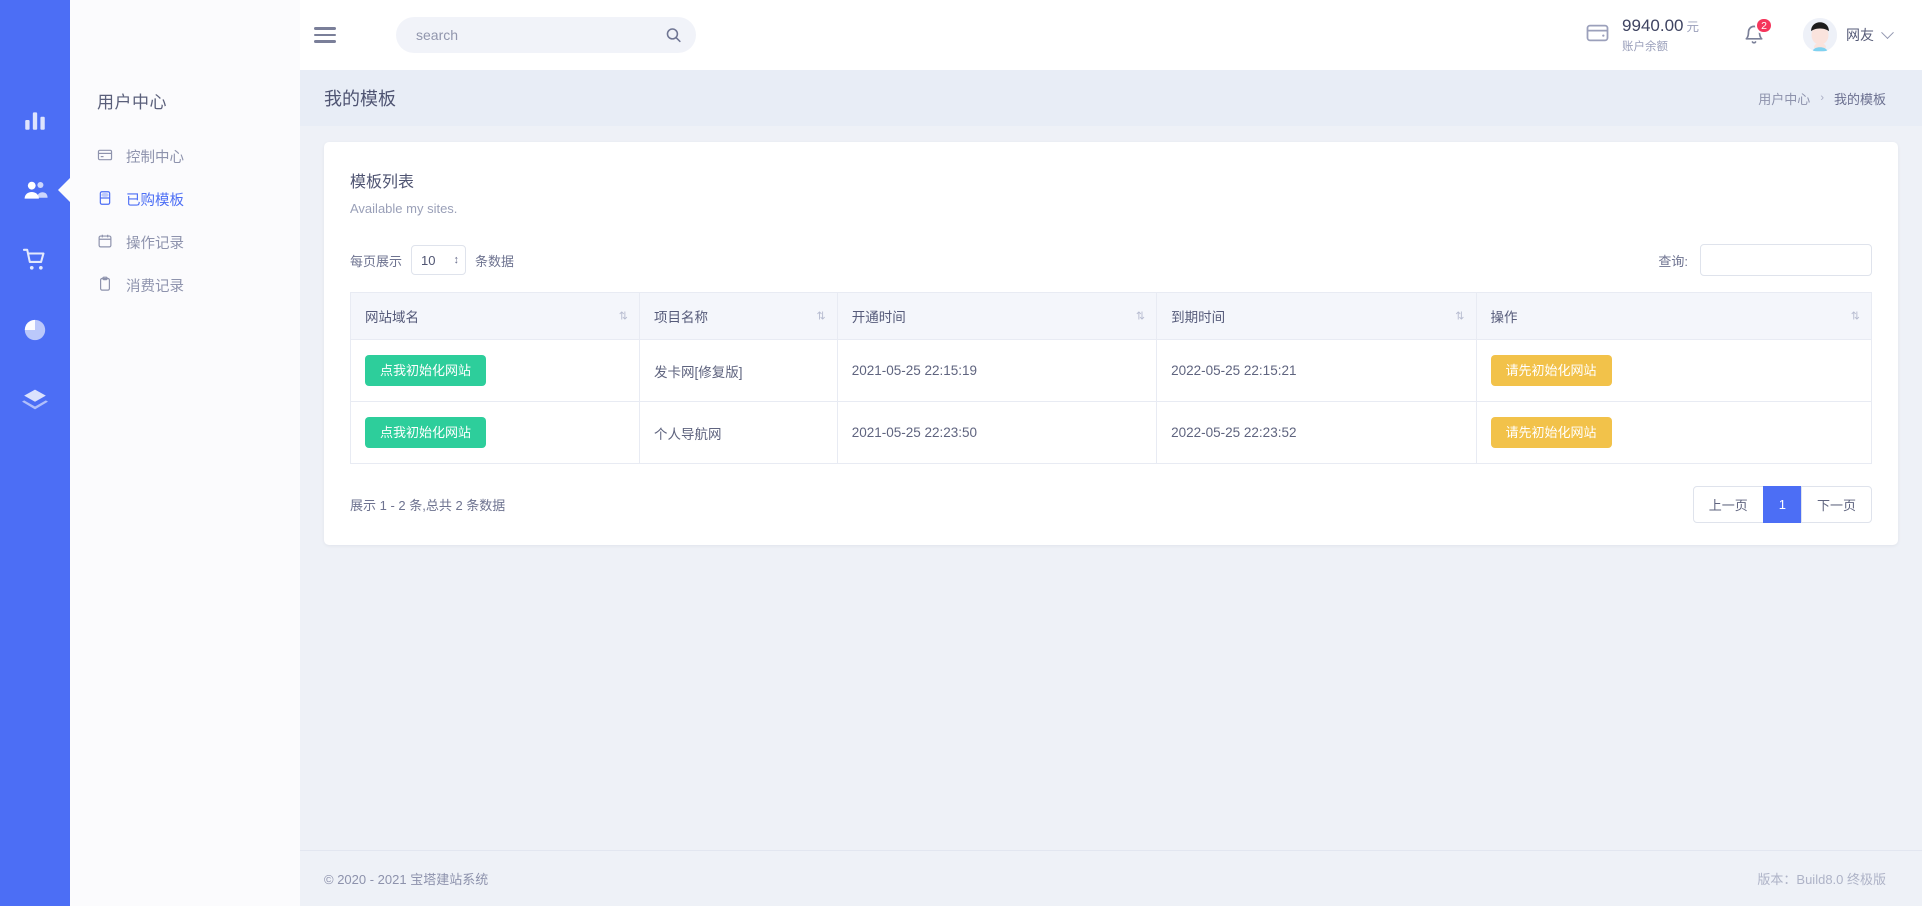  What do you see at coordinates (1597, 35) in the screenshot?
I see `wallet-icon` at bounding box center [1597, 35].